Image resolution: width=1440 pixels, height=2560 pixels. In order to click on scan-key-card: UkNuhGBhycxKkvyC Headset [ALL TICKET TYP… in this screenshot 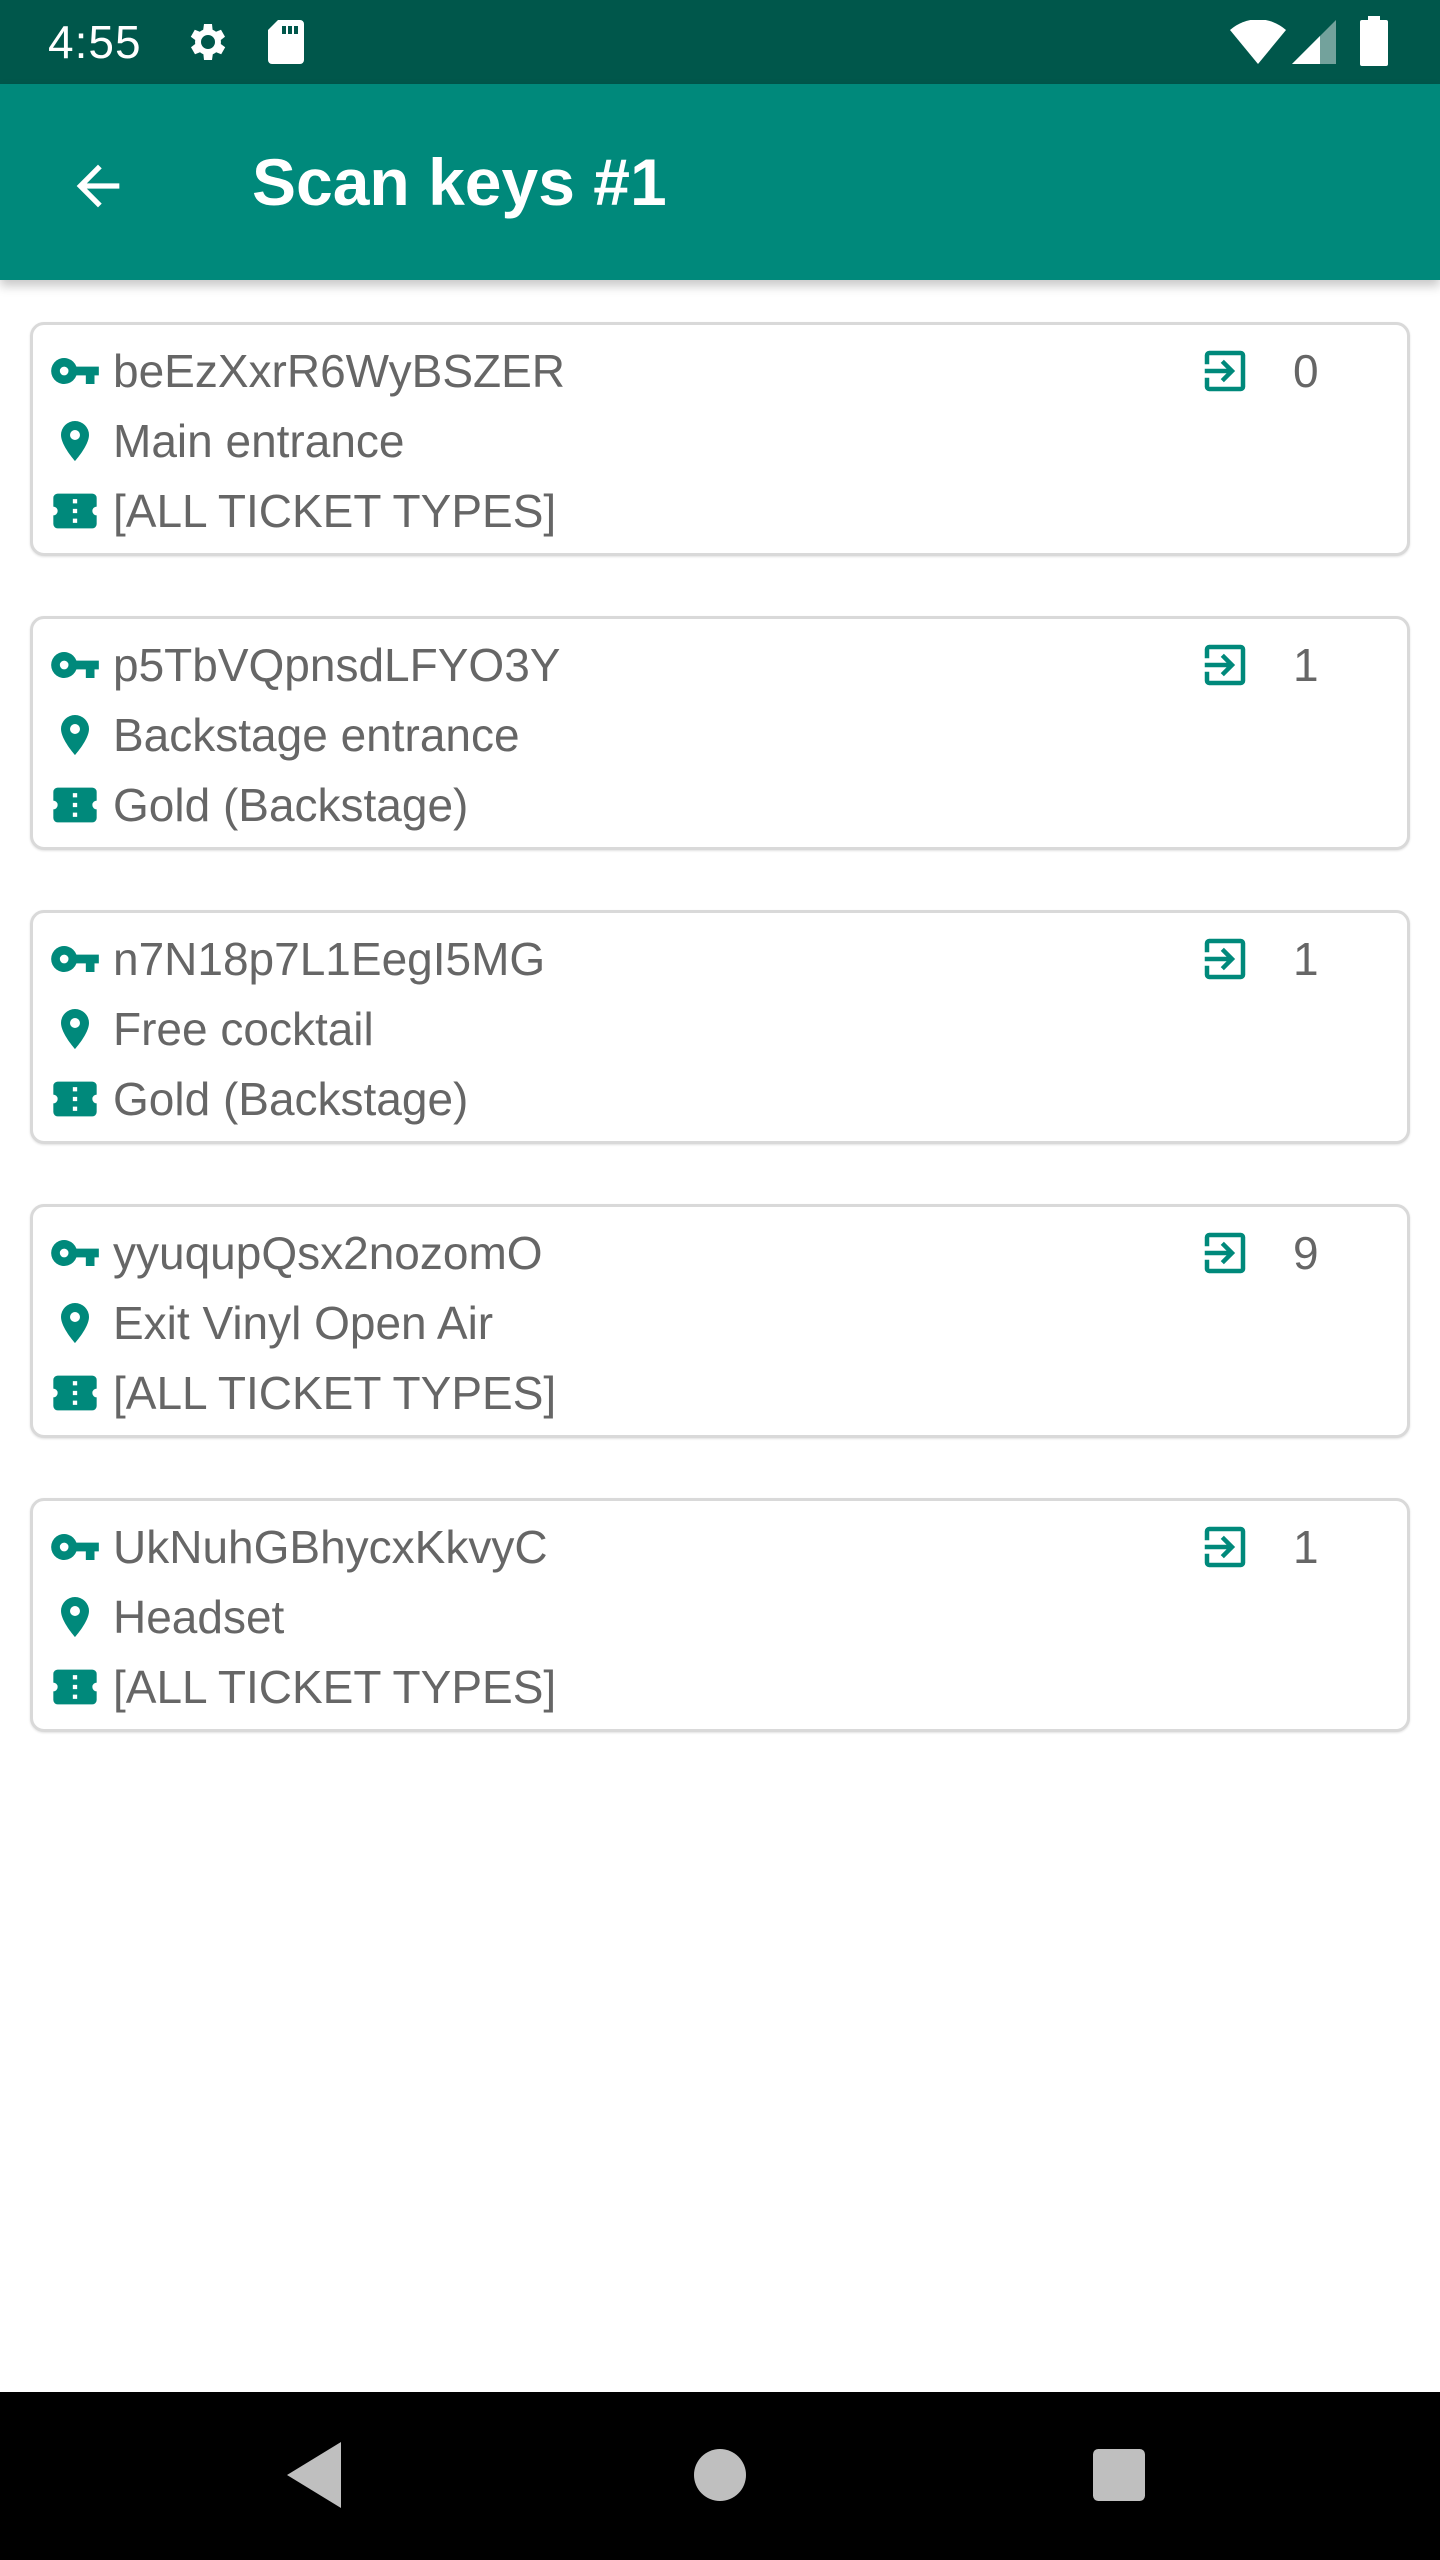, I will do `click(720, 1615)`.